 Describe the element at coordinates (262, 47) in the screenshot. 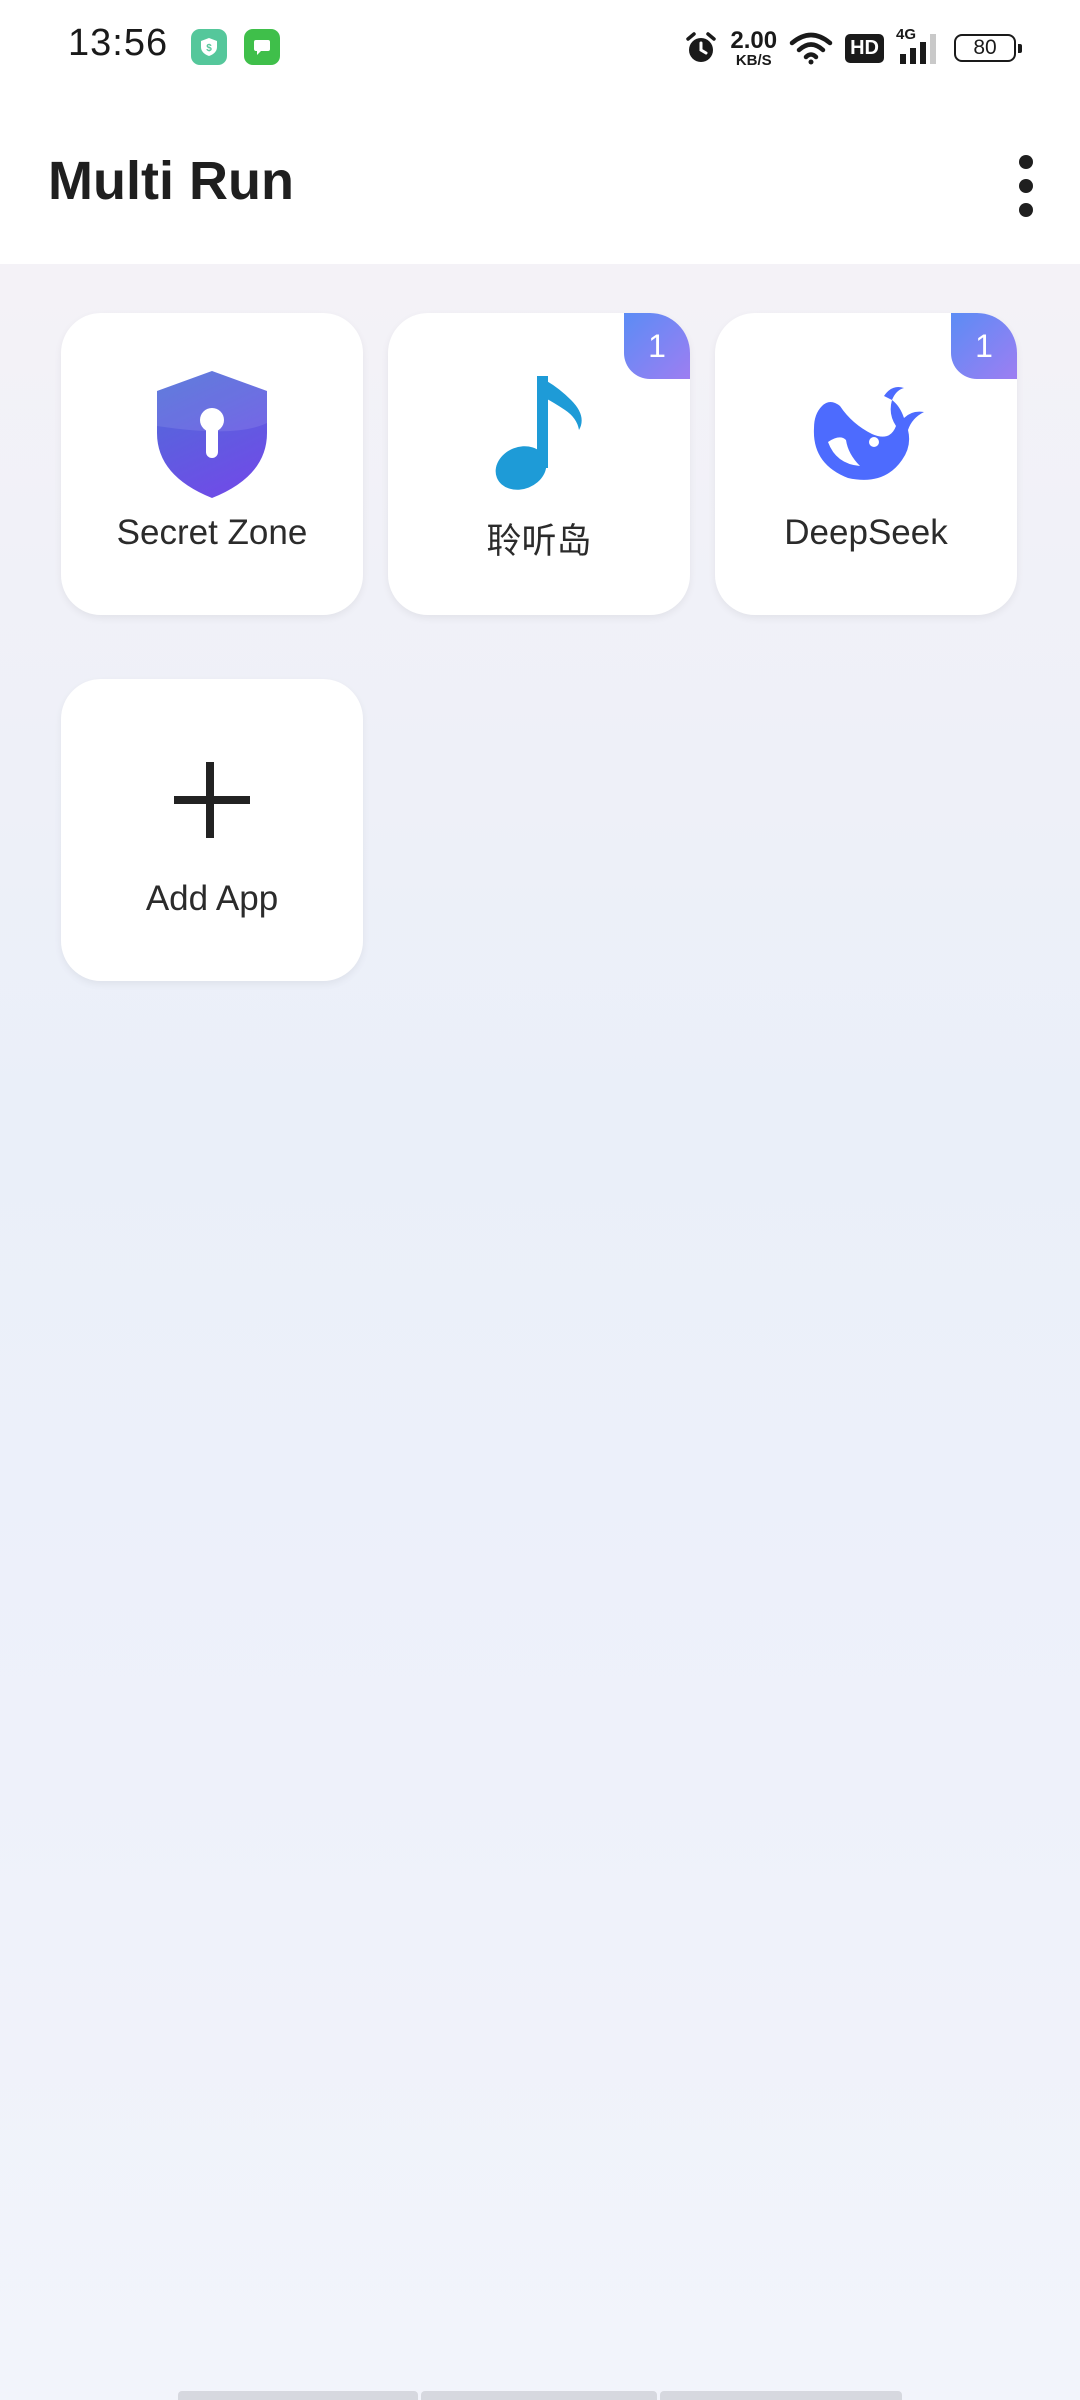

I see `message-notification-icon` at that location.